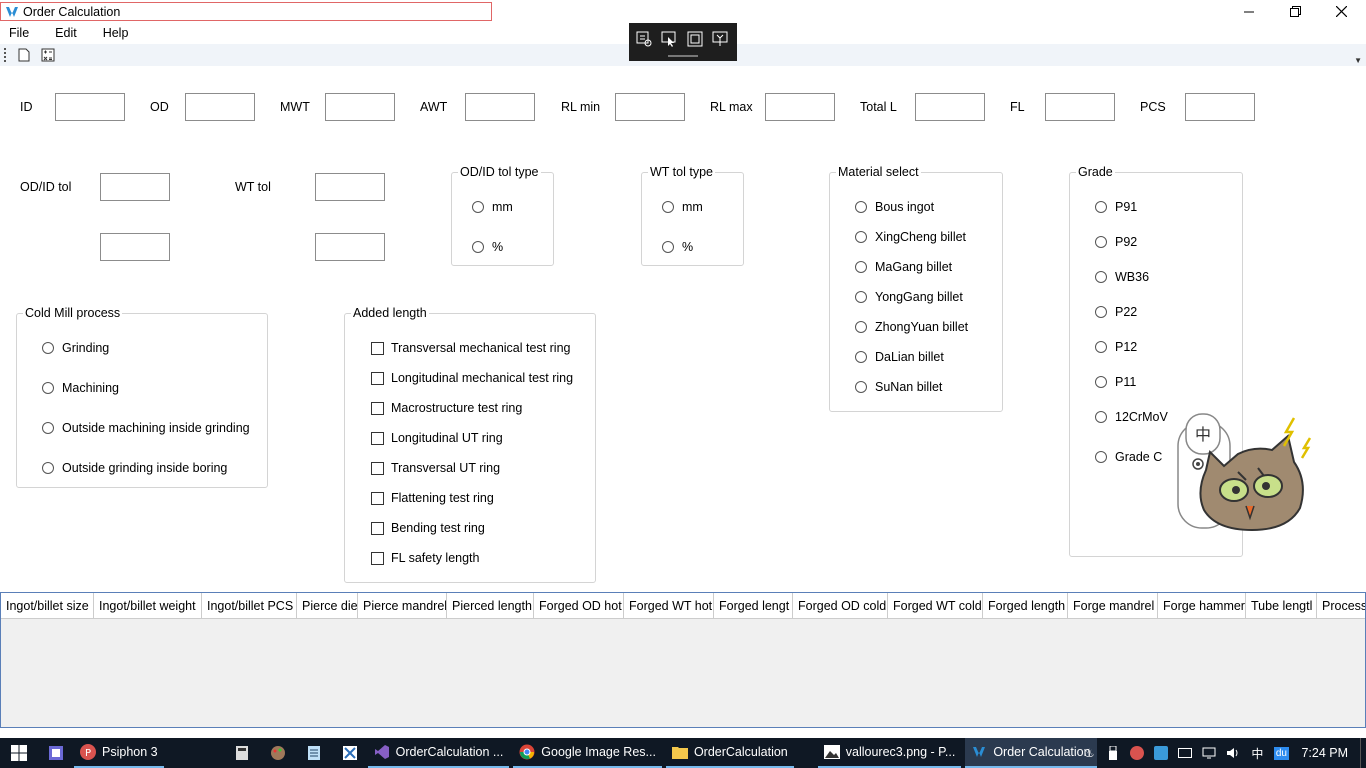  I want to click on network-icon, so click(1209, 753).